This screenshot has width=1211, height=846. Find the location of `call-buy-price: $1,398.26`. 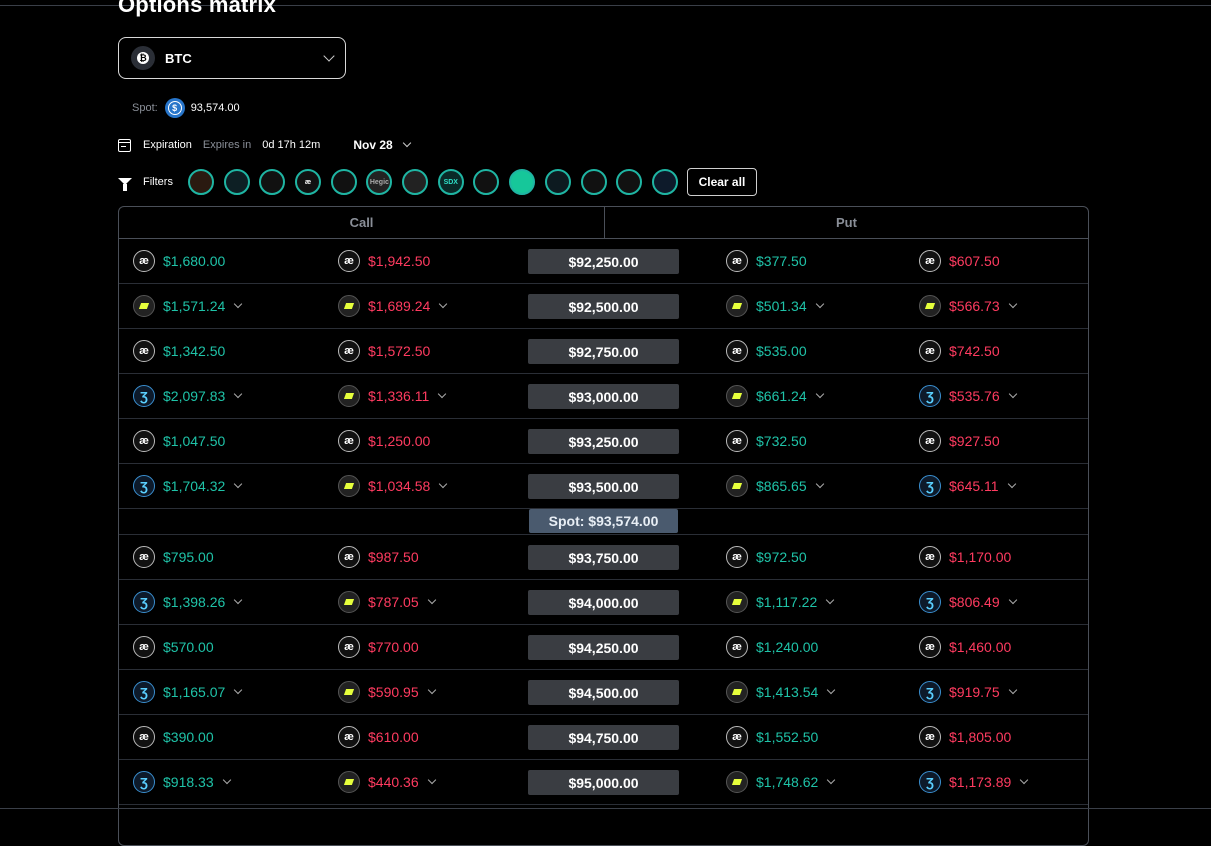

call-buy-price: $1,398.26 is located at coordinates (188, 602).